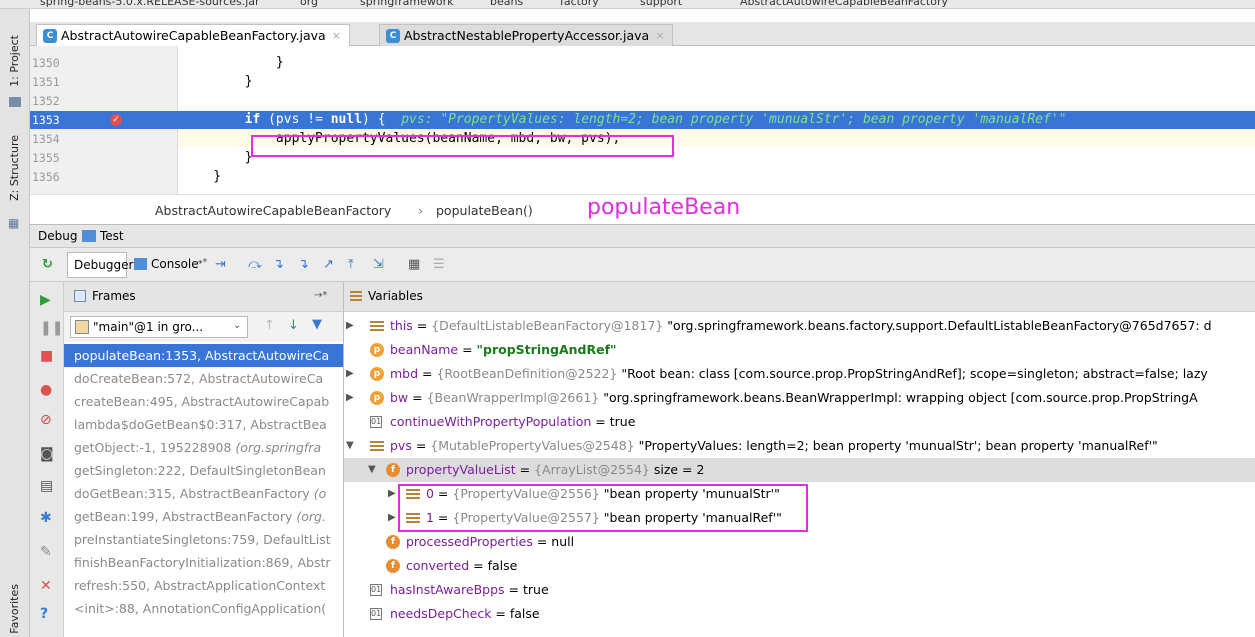 This screenshot has width=1255, height=637. What do you see at coordinates (175, 264) in the screenshot?
I see `tab-console-label: Console` at bounding box center [175, 264].